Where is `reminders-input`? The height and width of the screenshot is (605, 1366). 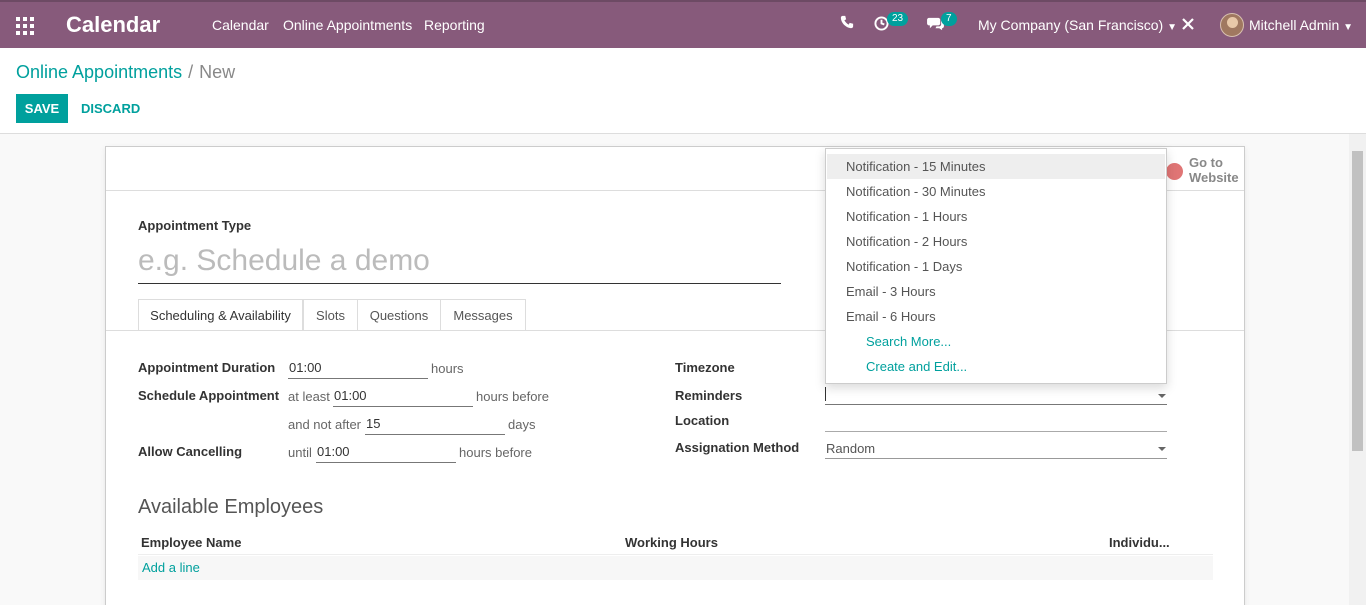 reminders-input is located at coordinates (996, 394).